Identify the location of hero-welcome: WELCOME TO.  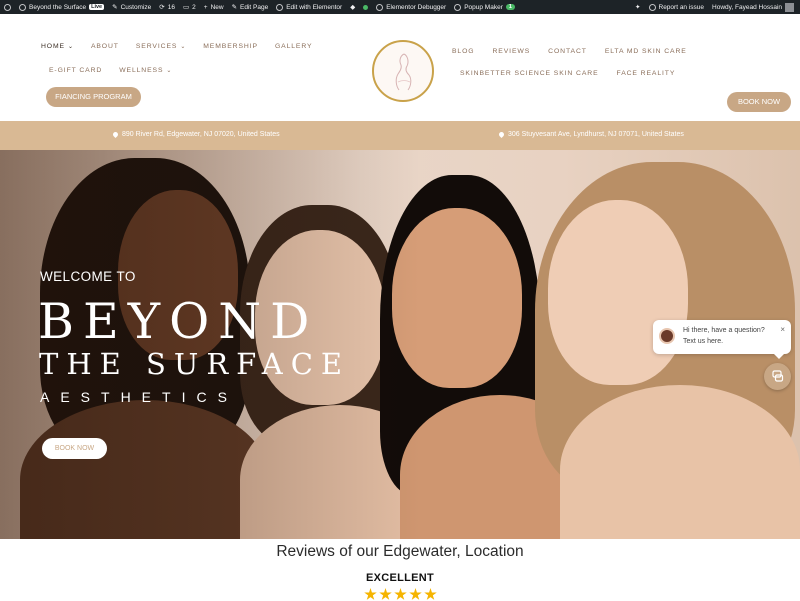
(88, 276).